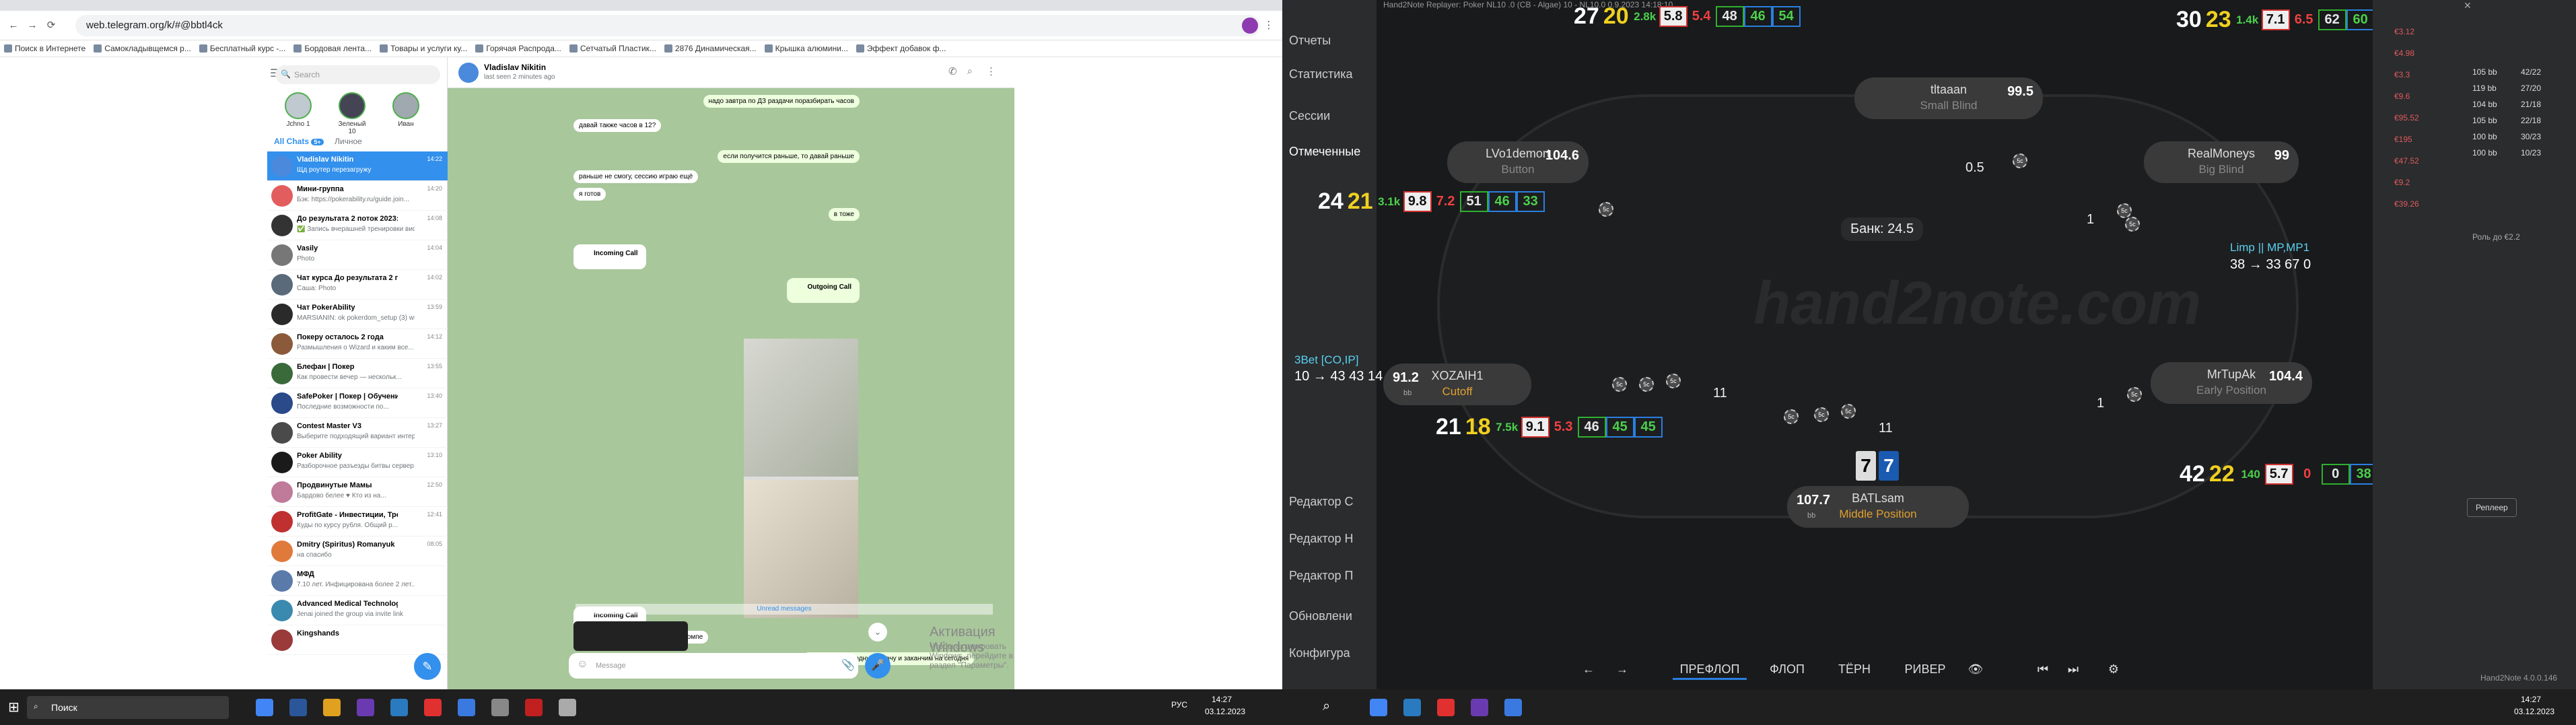 The image size is (2576, 725). What do you see at coordinates (713, 666) in the screenshot?
I see `message-input: Message` at bounding box center [713, 666].